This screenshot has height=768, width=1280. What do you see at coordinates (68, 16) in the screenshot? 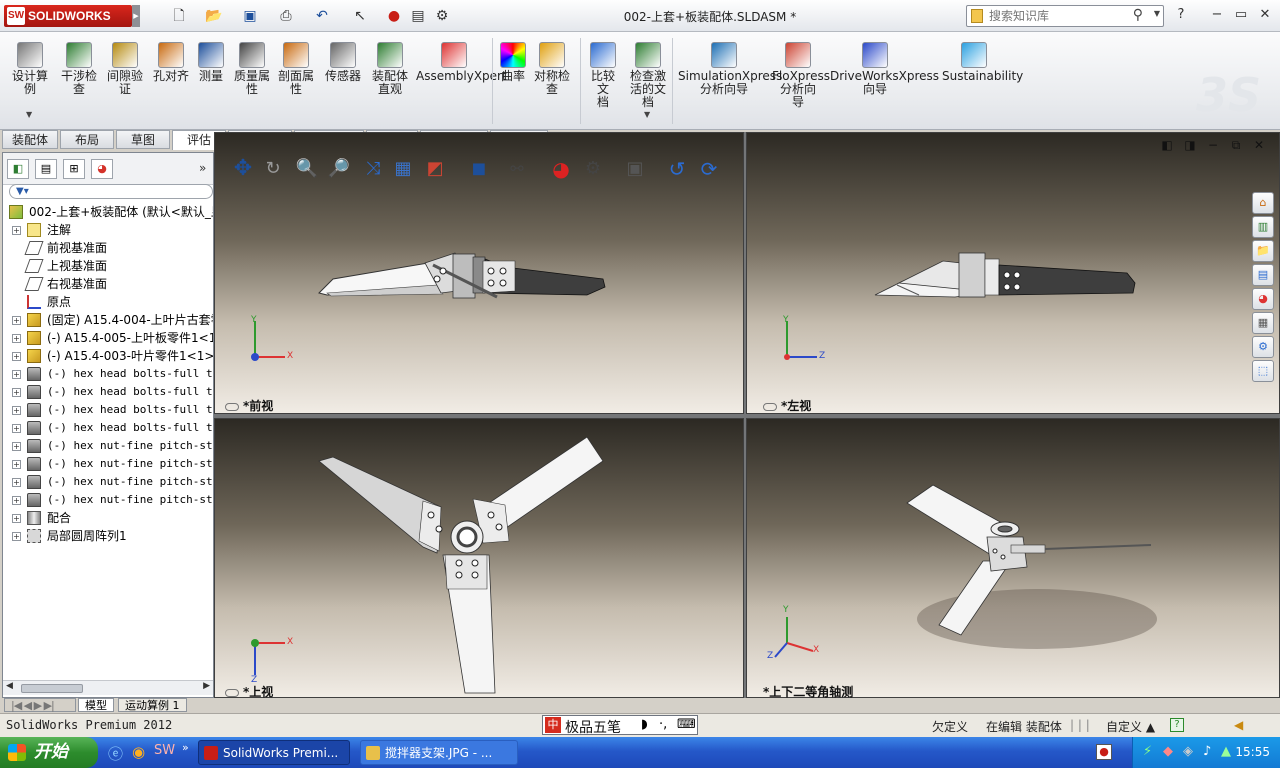
I see `solidworks-menu-button: SW SOLIDWORKS` at bounding box center [68, 16].